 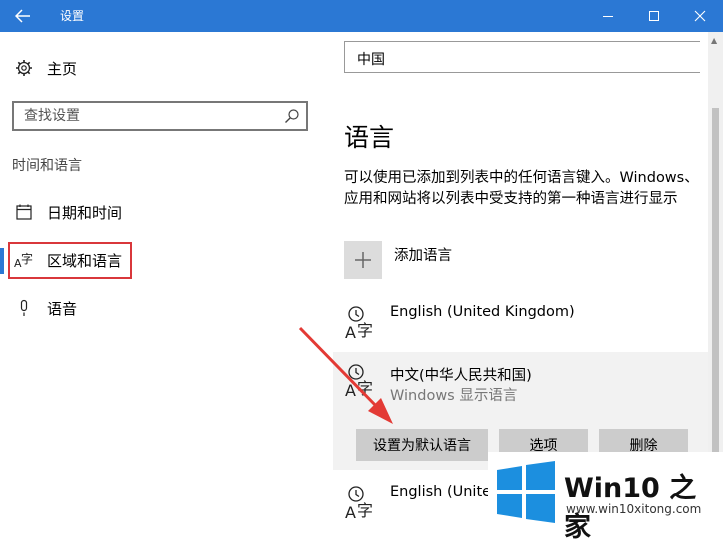 What do you see at coordinates (454, 396) in the screenshot?
I see `language-display-note: Windows 显示语言` at bounding box center [454, 396].